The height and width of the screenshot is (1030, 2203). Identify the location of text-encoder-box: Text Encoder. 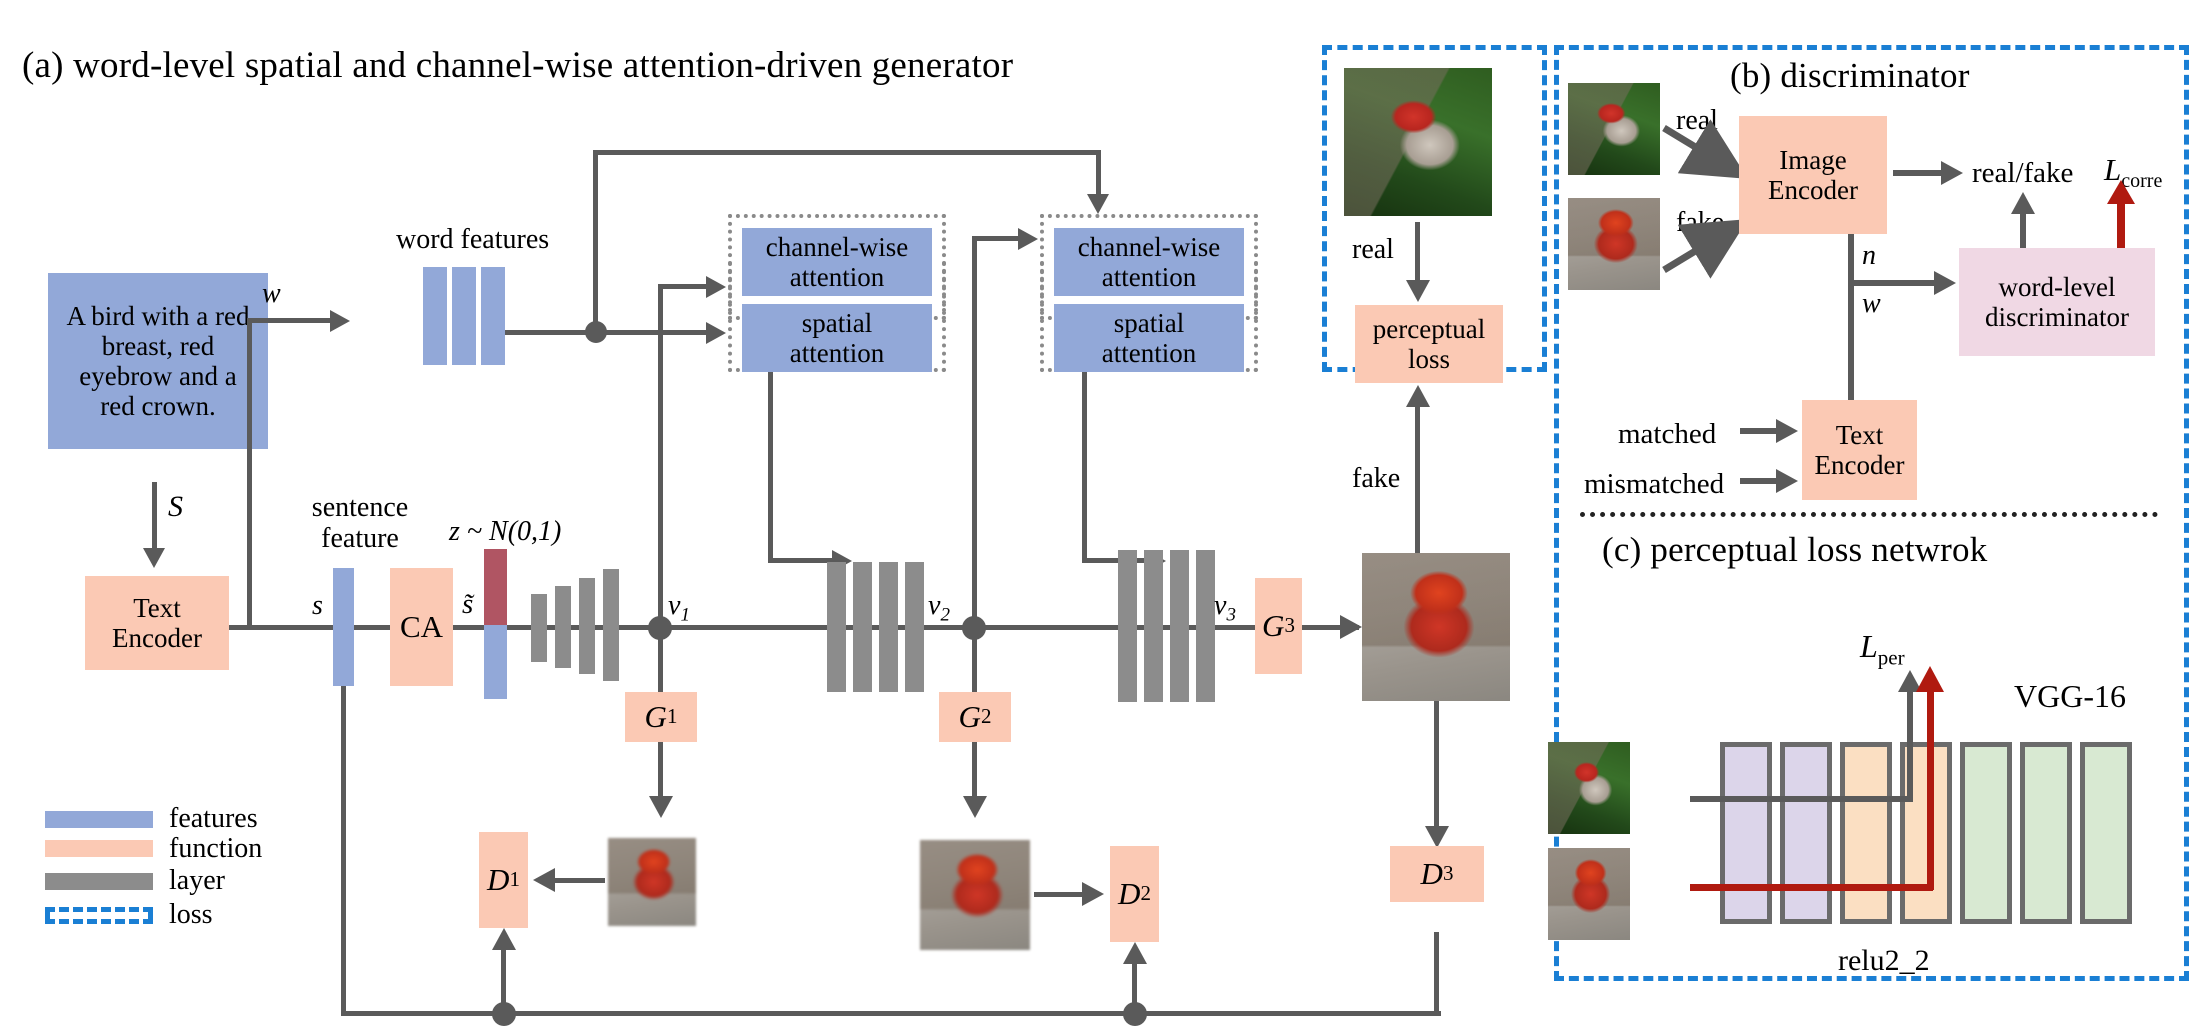
(157, 623).